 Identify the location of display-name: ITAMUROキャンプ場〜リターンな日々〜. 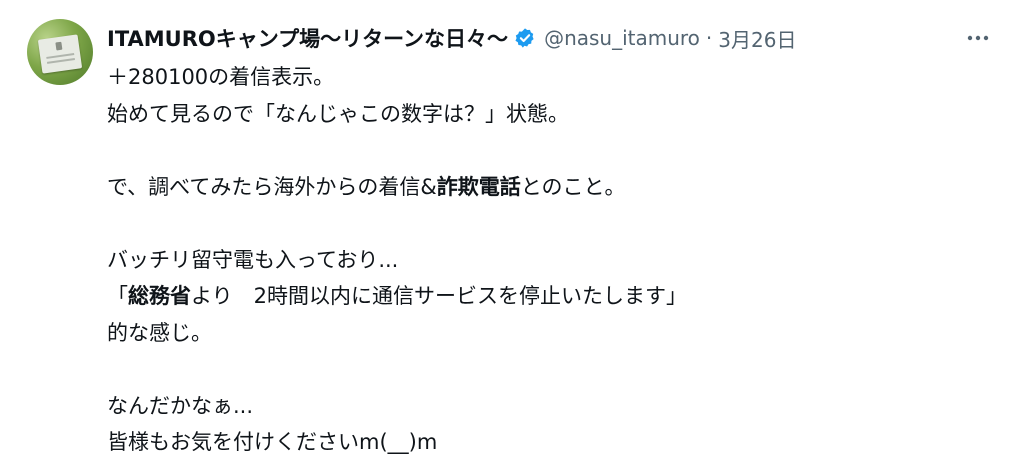
(307, 38).